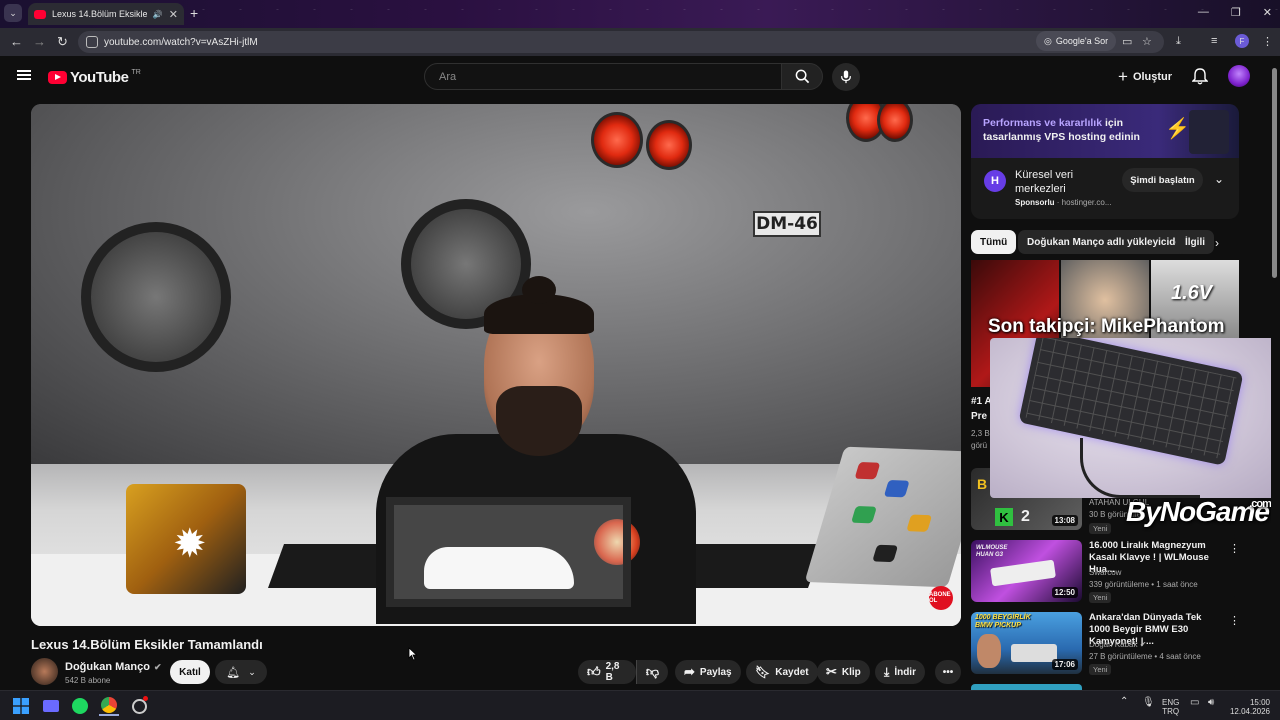 This screenshot has height=720, width=1280. What do you see at coordinates (1267, 12) in the screenshot?
I see `close-window-button: ✕` at bounding box center [1267, 12].